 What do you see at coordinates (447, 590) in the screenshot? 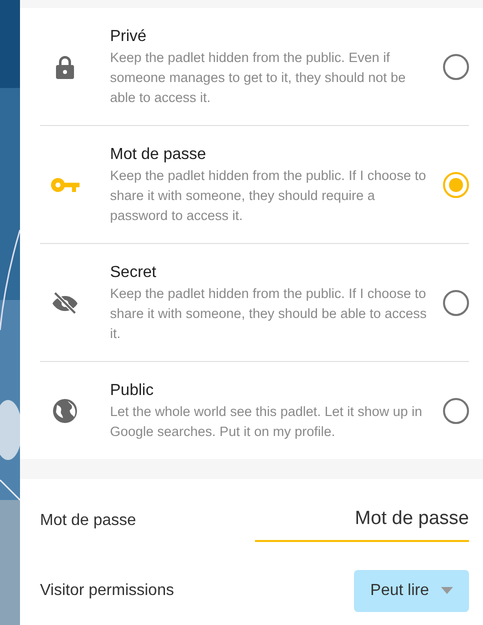
I see `caret-icon` at bounding box center [447, 590].